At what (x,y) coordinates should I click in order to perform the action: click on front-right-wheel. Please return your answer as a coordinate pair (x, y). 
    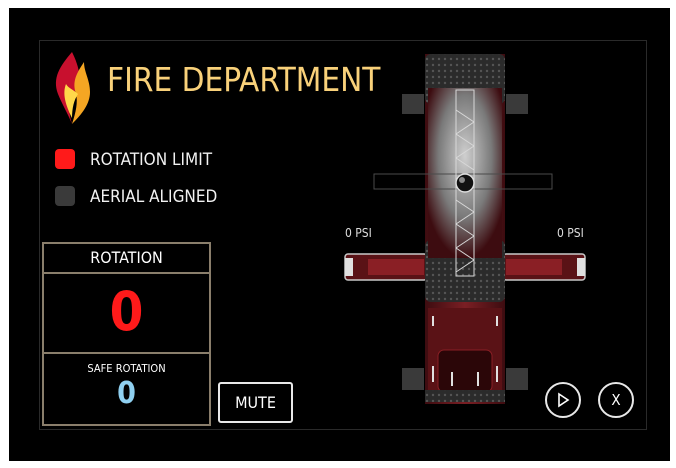
    Looking at the image, I should click on (517, 104).